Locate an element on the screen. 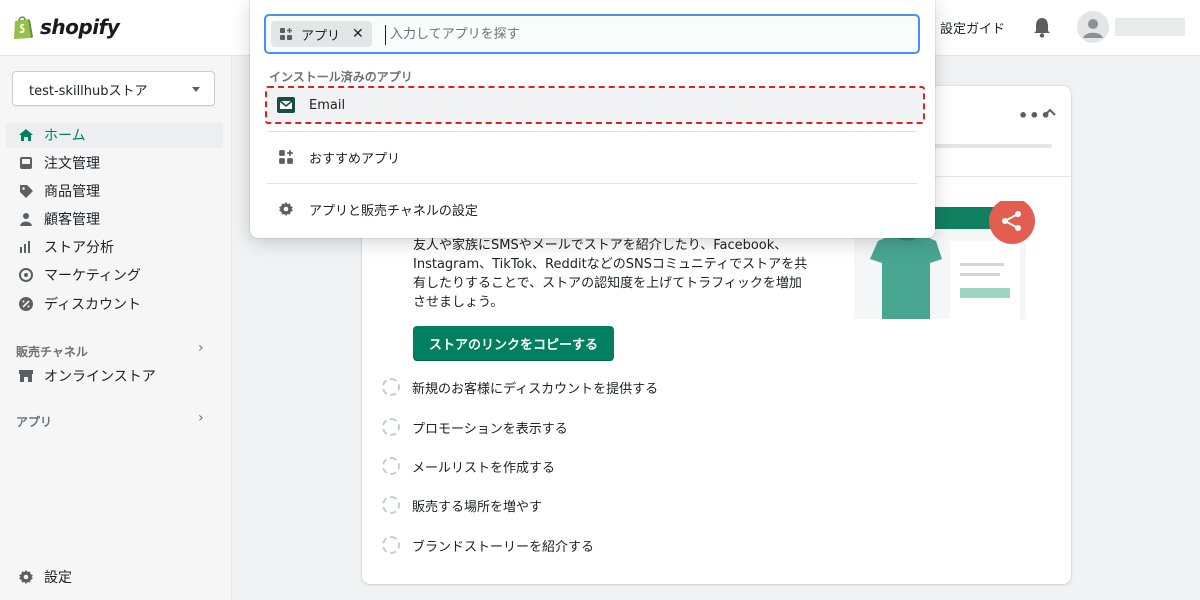  nav-label: 設定 is located at coordinates (58, 578).